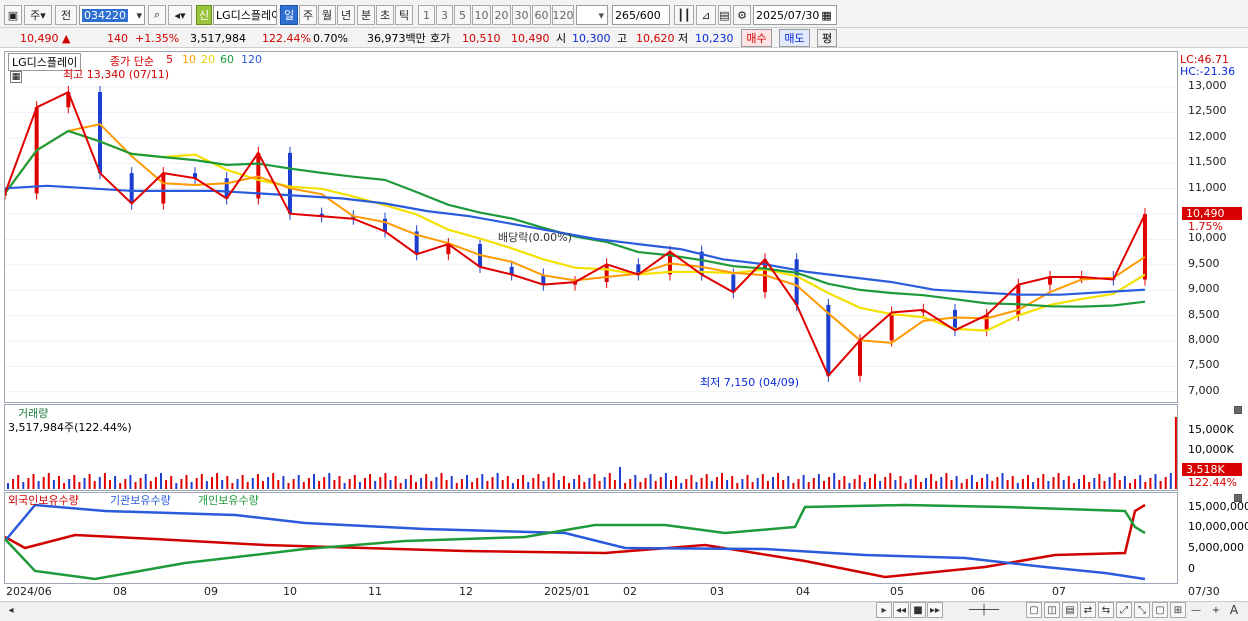 The height and width of the screenshot is (621, 1248). I want to click on interval-dropdown: ▾, so click(592, 15).